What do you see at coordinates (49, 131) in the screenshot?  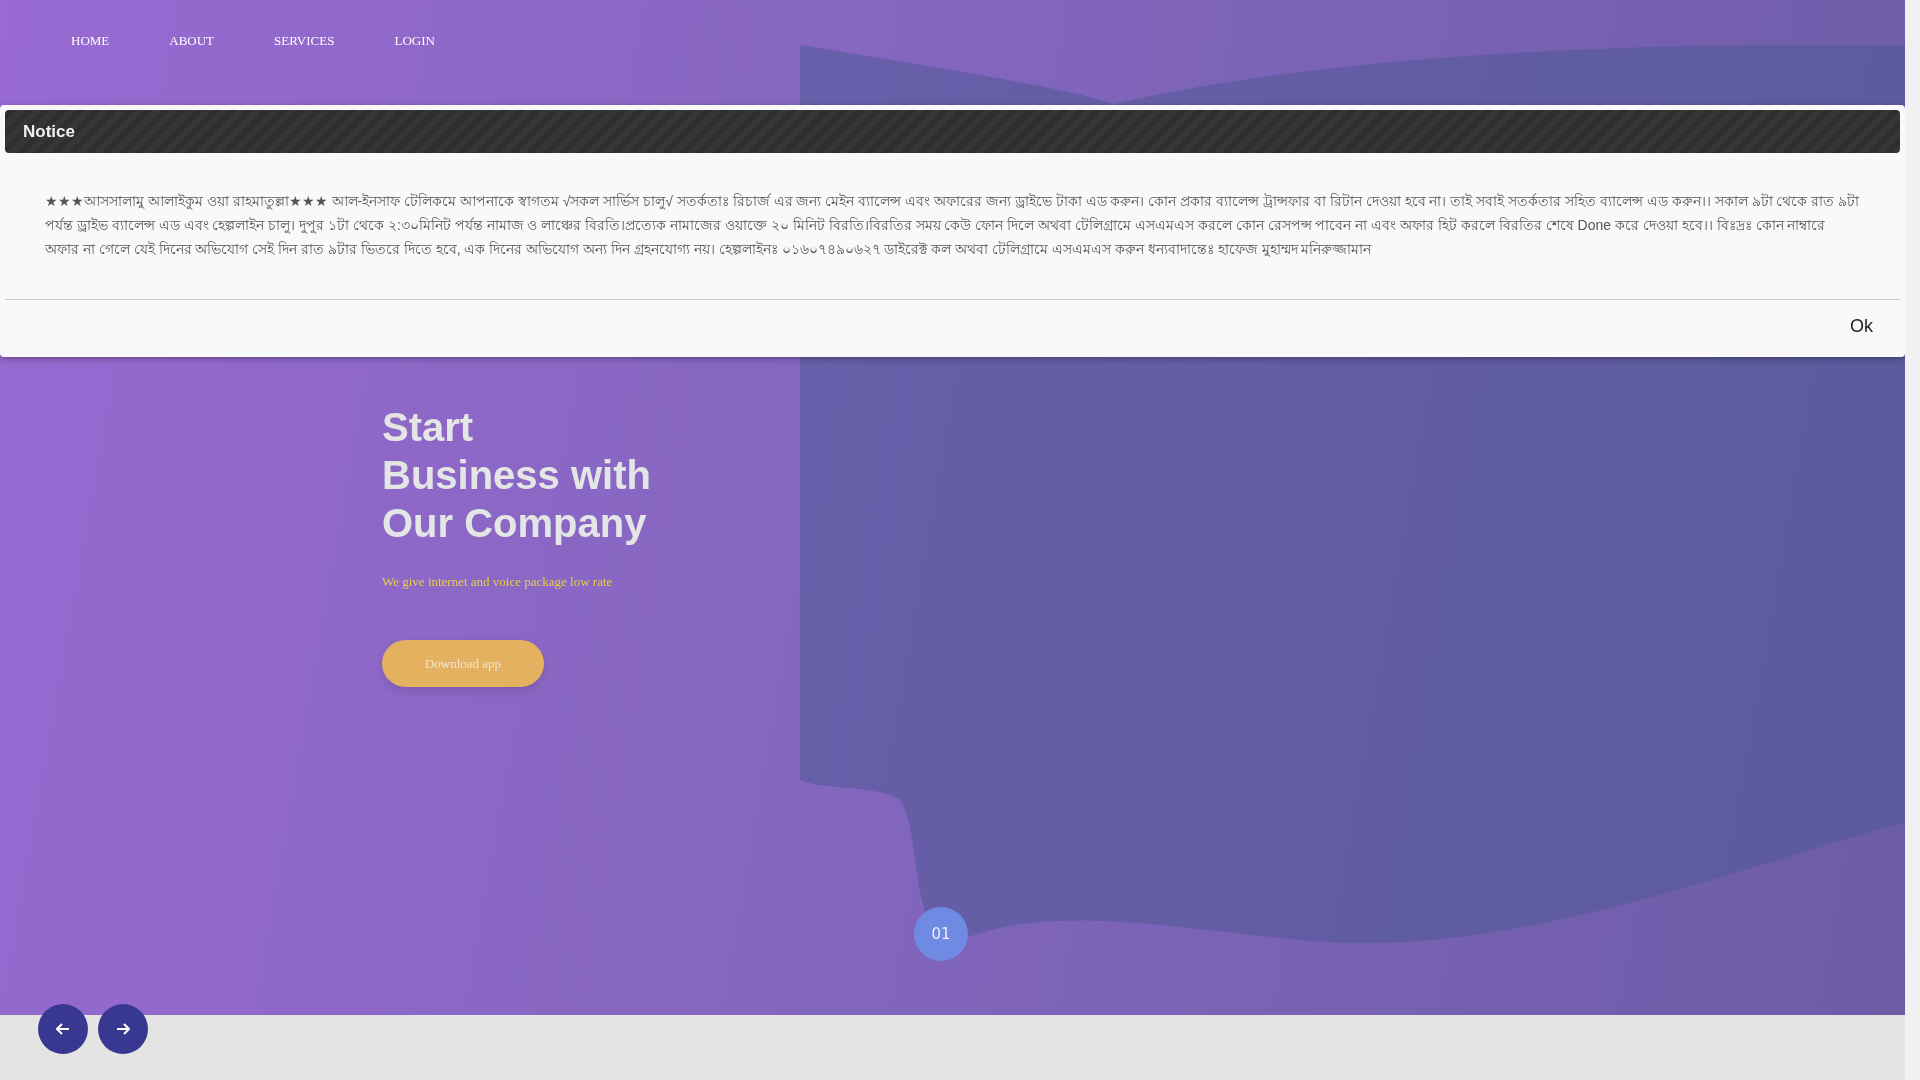 I see `dialog-title: Notice` at bounding box center [49, 131].